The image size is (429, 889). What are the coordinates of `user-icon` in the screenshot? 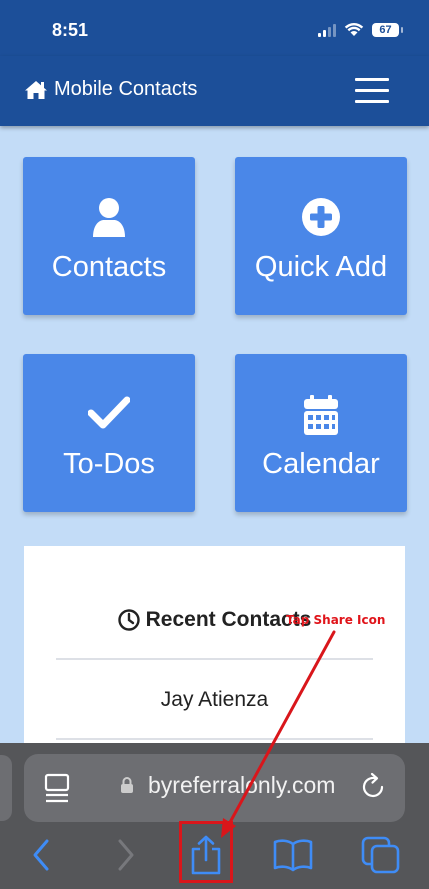 It's located at (109, 217).